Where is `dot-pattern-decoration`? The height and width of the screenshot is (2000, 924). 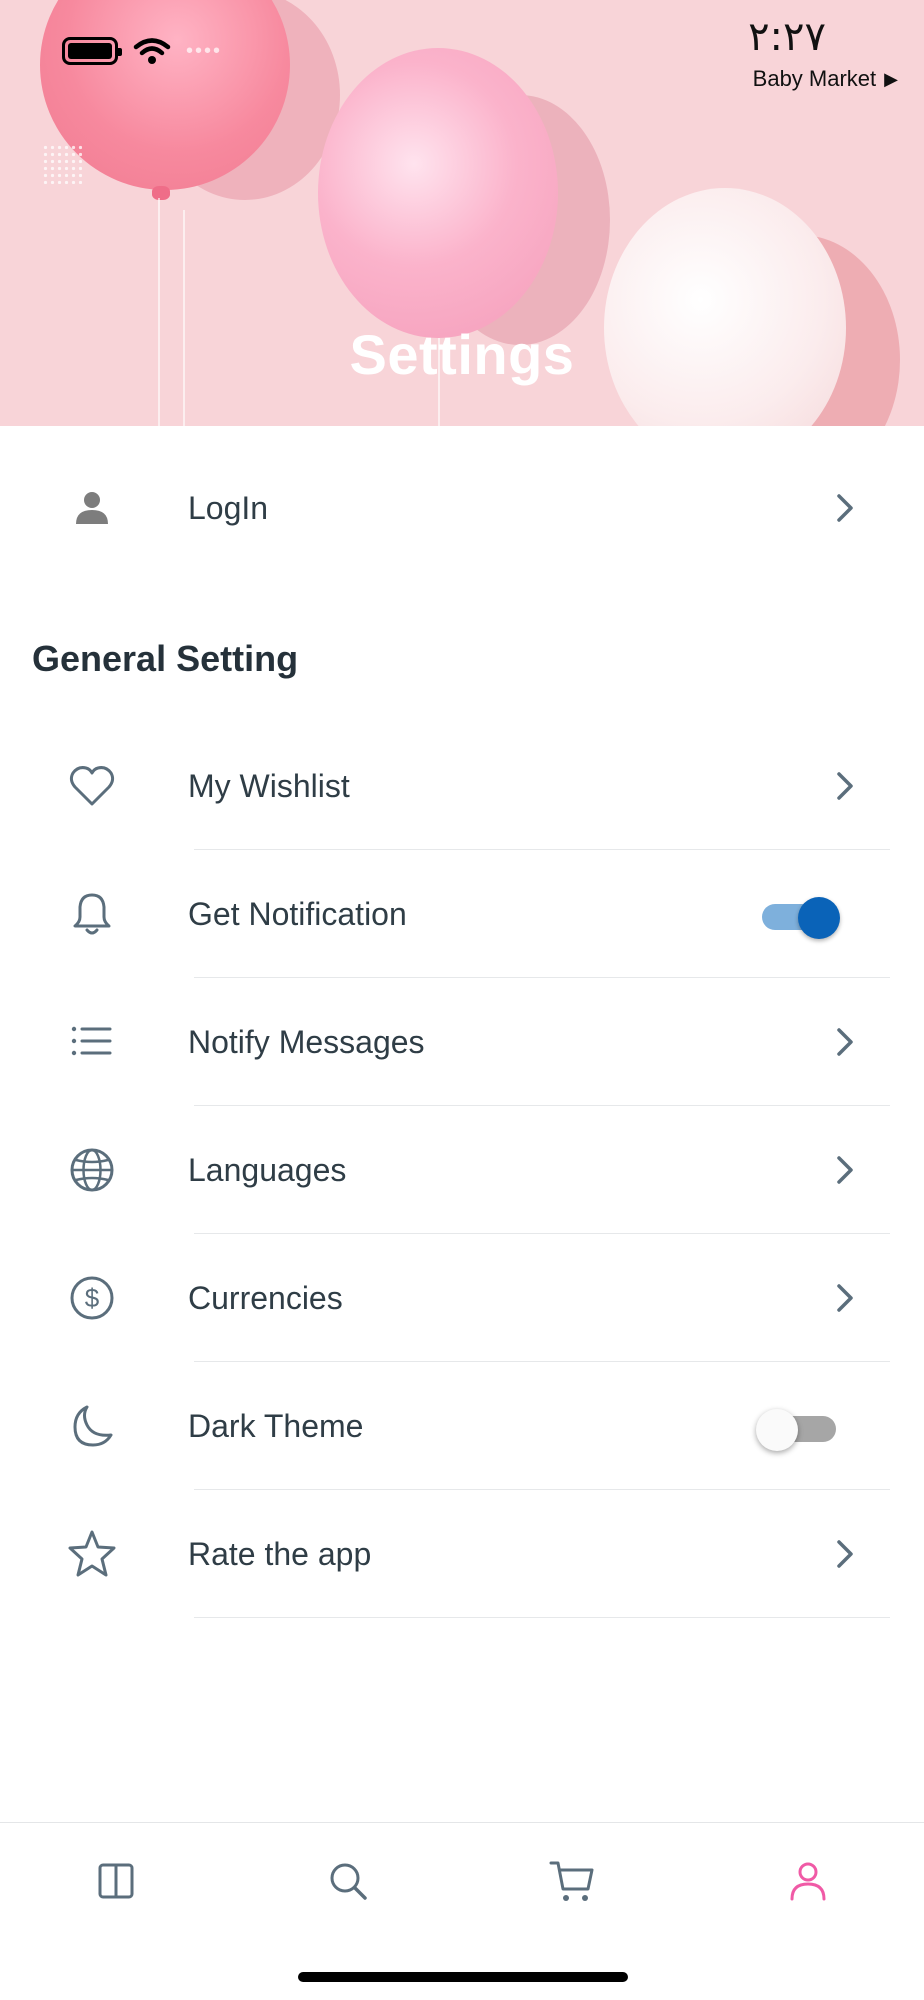
dot-pattern-decoration is located at coordinates (62, 164).